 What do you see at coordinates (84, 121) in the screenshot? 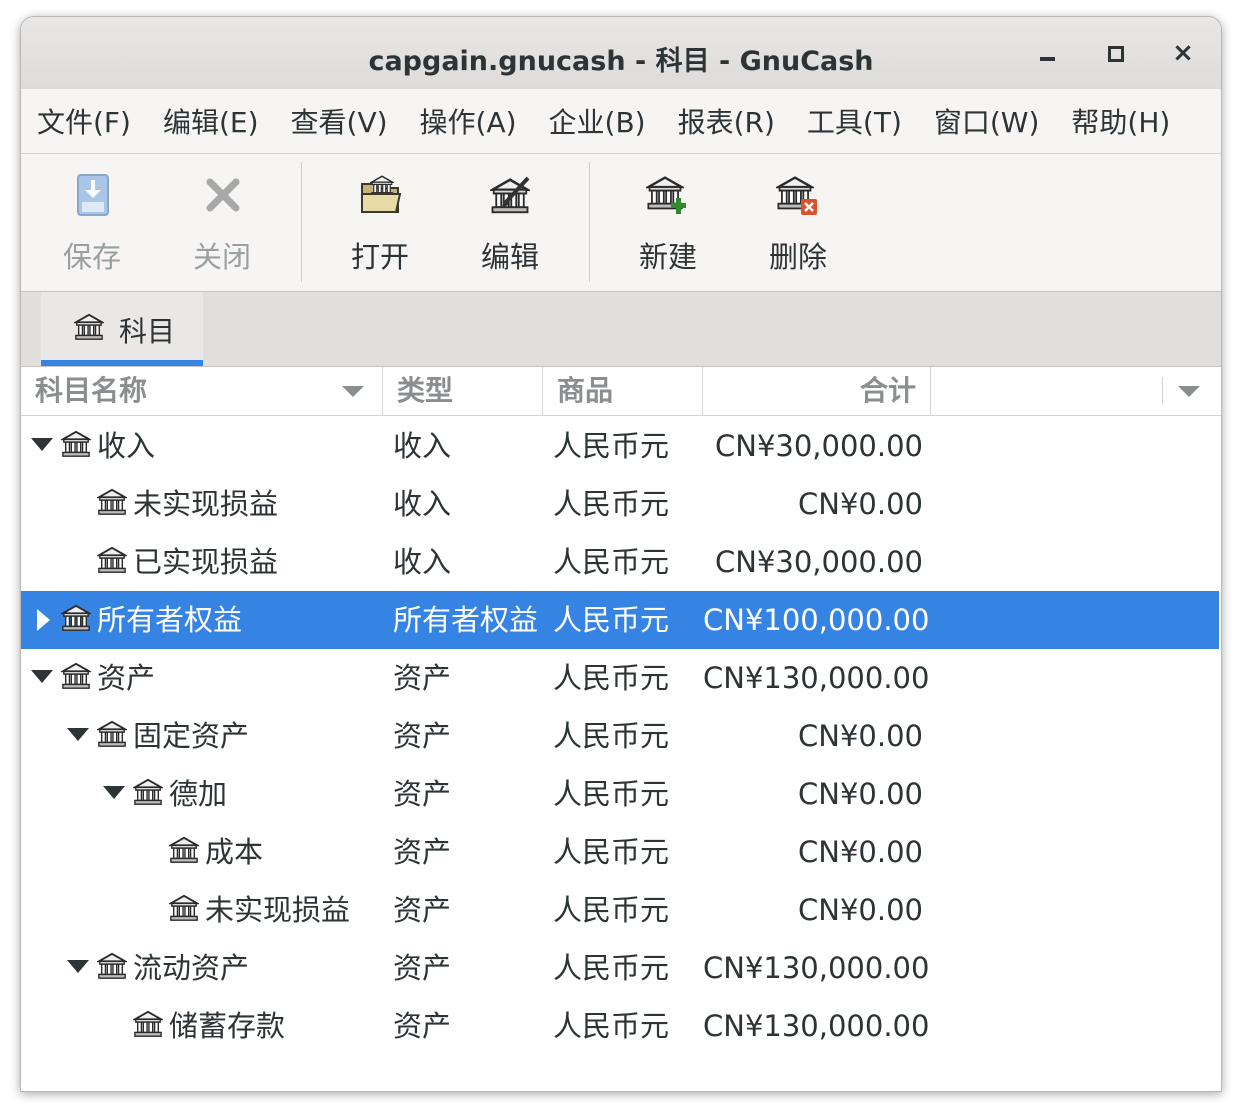
I see `menu-file: 文件(F)` at bounding box center [84, 121].